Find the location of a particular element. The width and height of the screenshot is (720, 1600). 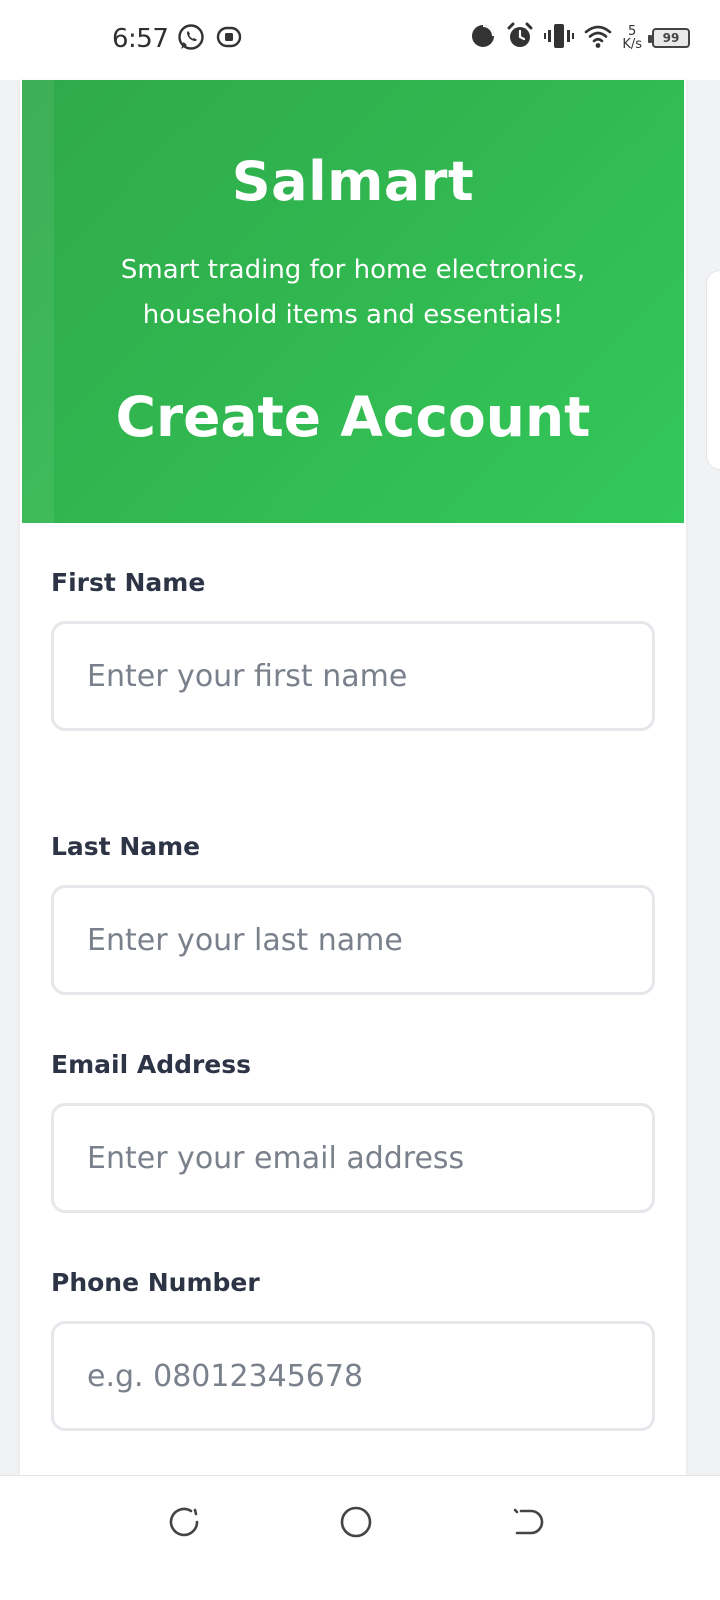

network-speed-unit: K/s is located at coordinates (632, 44).